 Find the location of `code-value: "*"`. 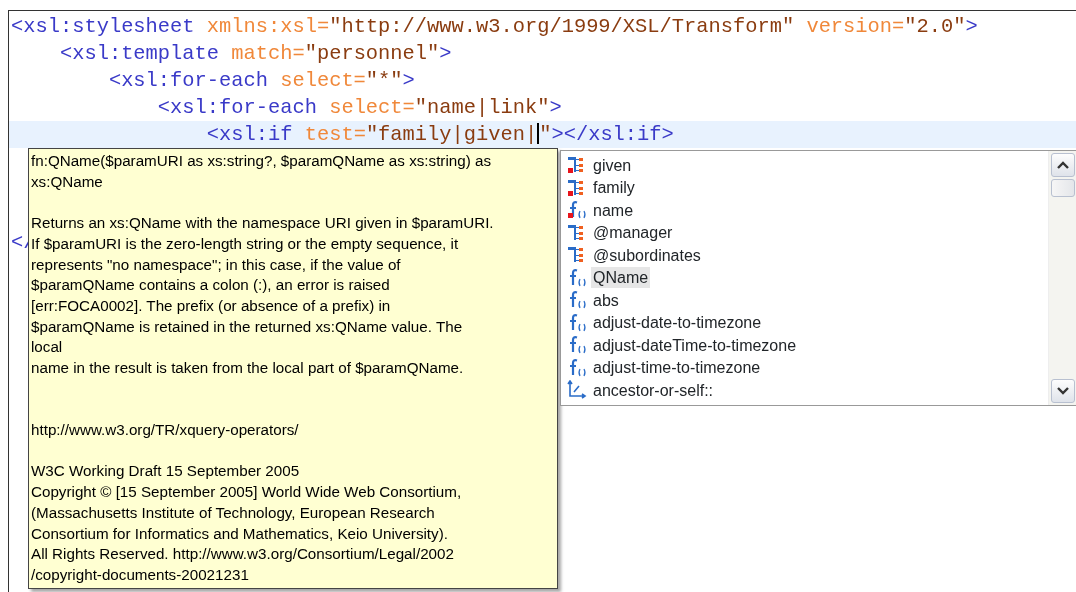

code-value: "*" is located at coordinates (384, 80).